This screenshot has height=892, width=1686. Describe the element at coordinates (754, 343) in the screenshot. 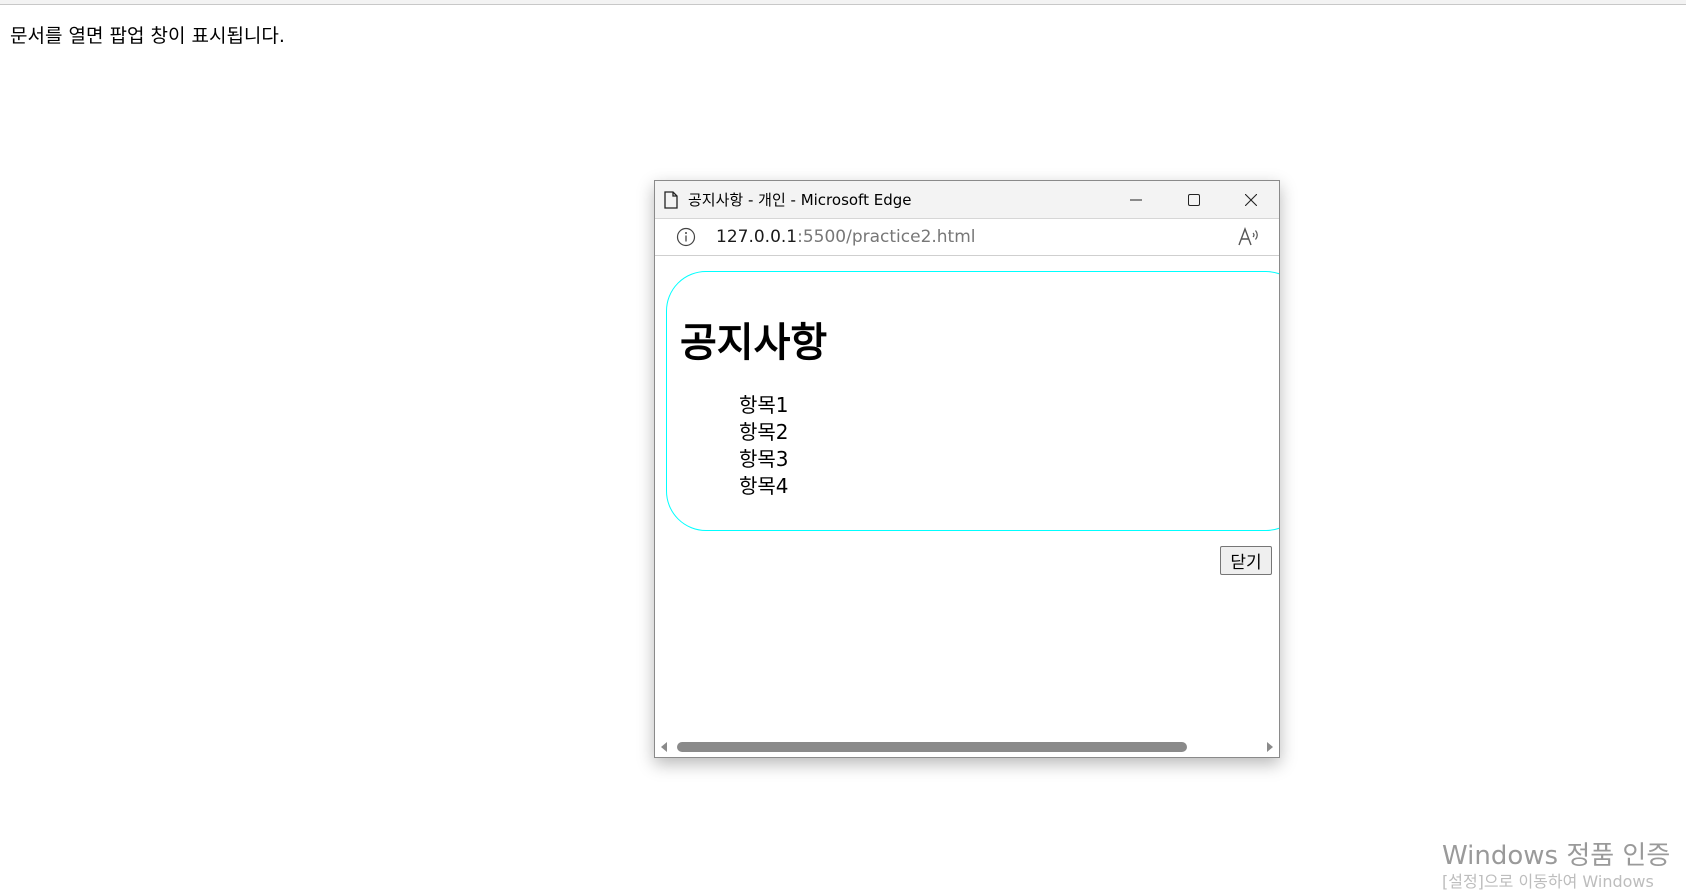

I see `notice-heading: 공지사항` at that location.